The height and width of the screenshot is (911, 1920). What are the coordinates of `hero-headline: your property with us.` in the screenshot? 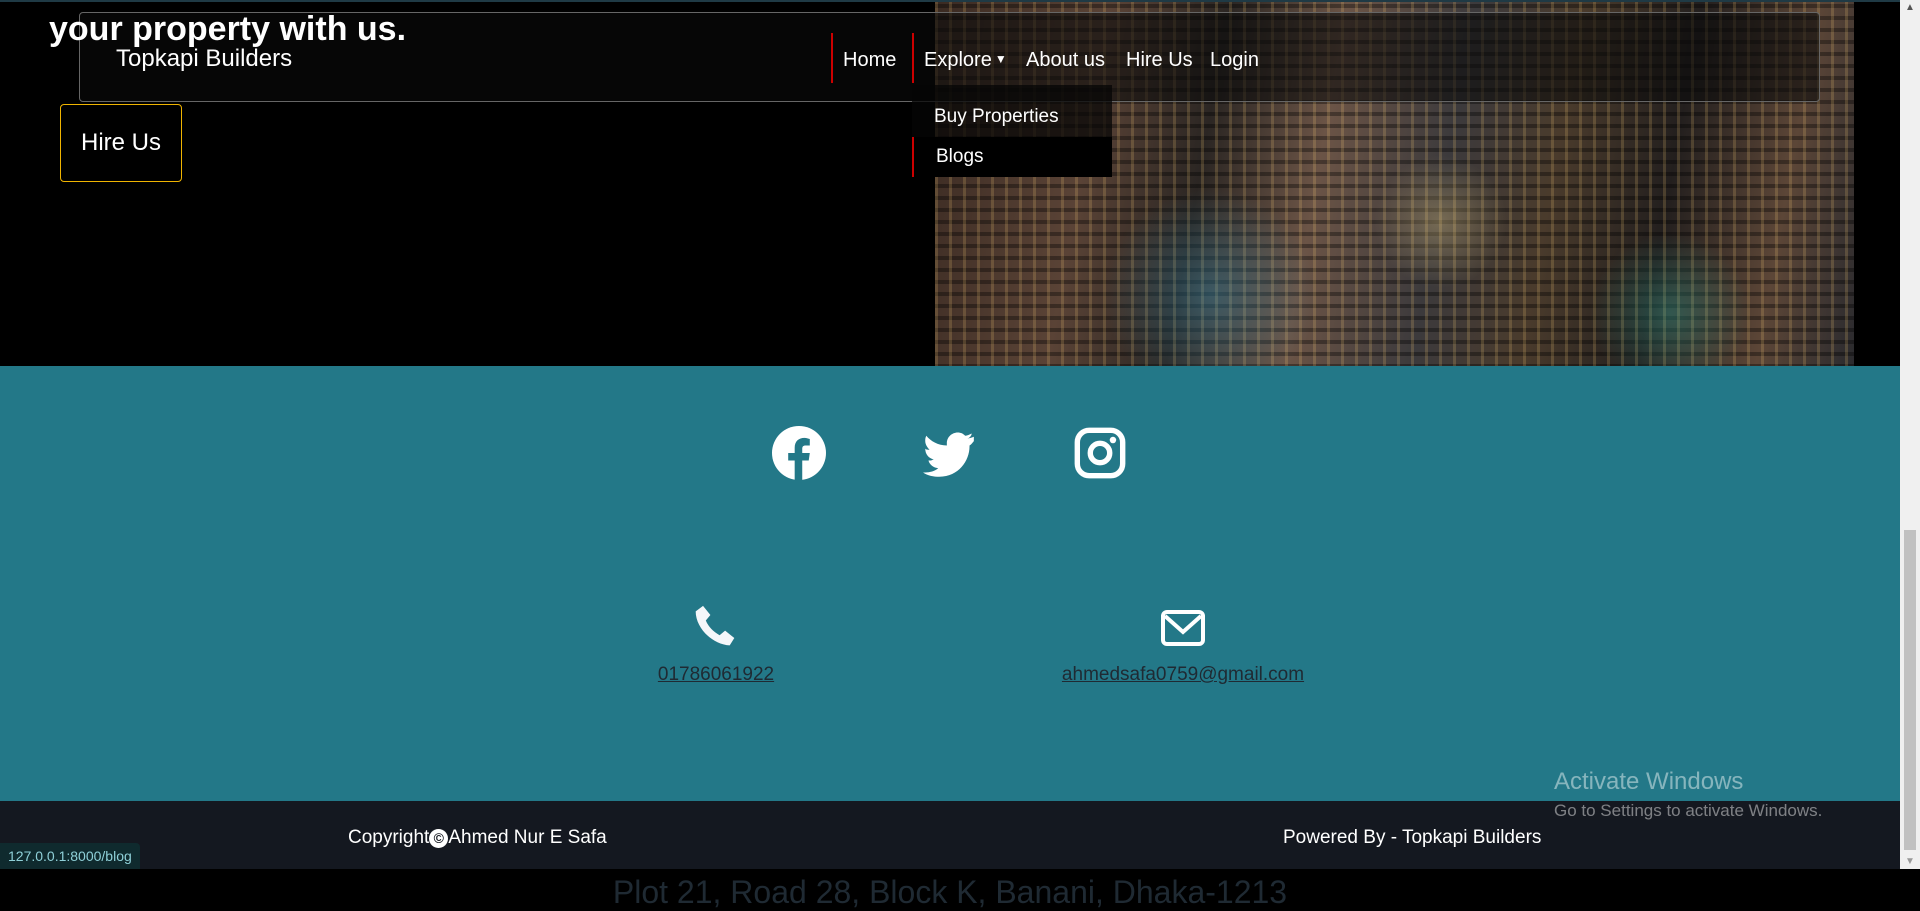 It's located at (228, 29).